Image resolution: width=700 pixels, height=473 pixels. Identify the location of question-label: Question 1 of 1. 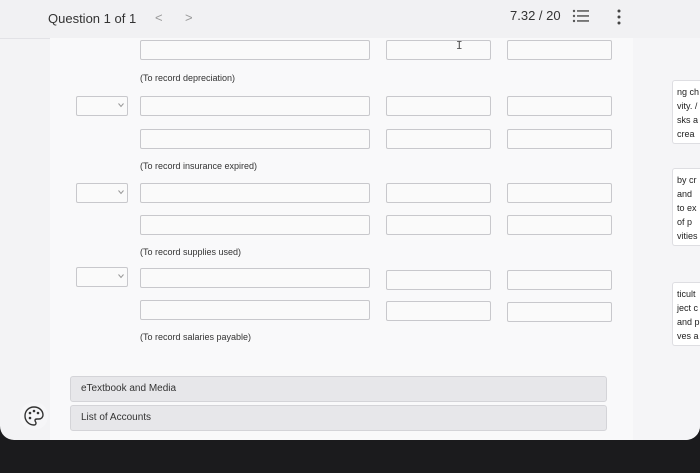
(92, 18).